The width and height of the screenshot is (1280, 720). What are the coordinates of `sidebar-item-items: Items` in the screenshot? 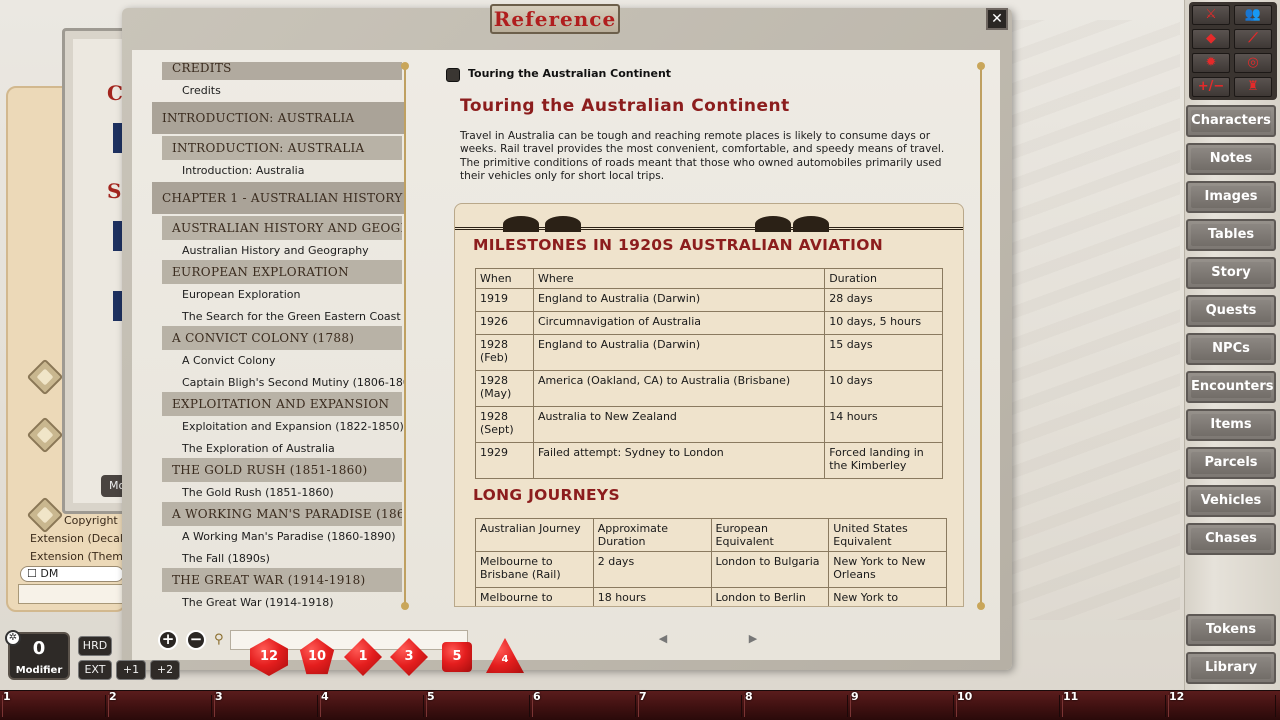 It's located at (1231, 425).